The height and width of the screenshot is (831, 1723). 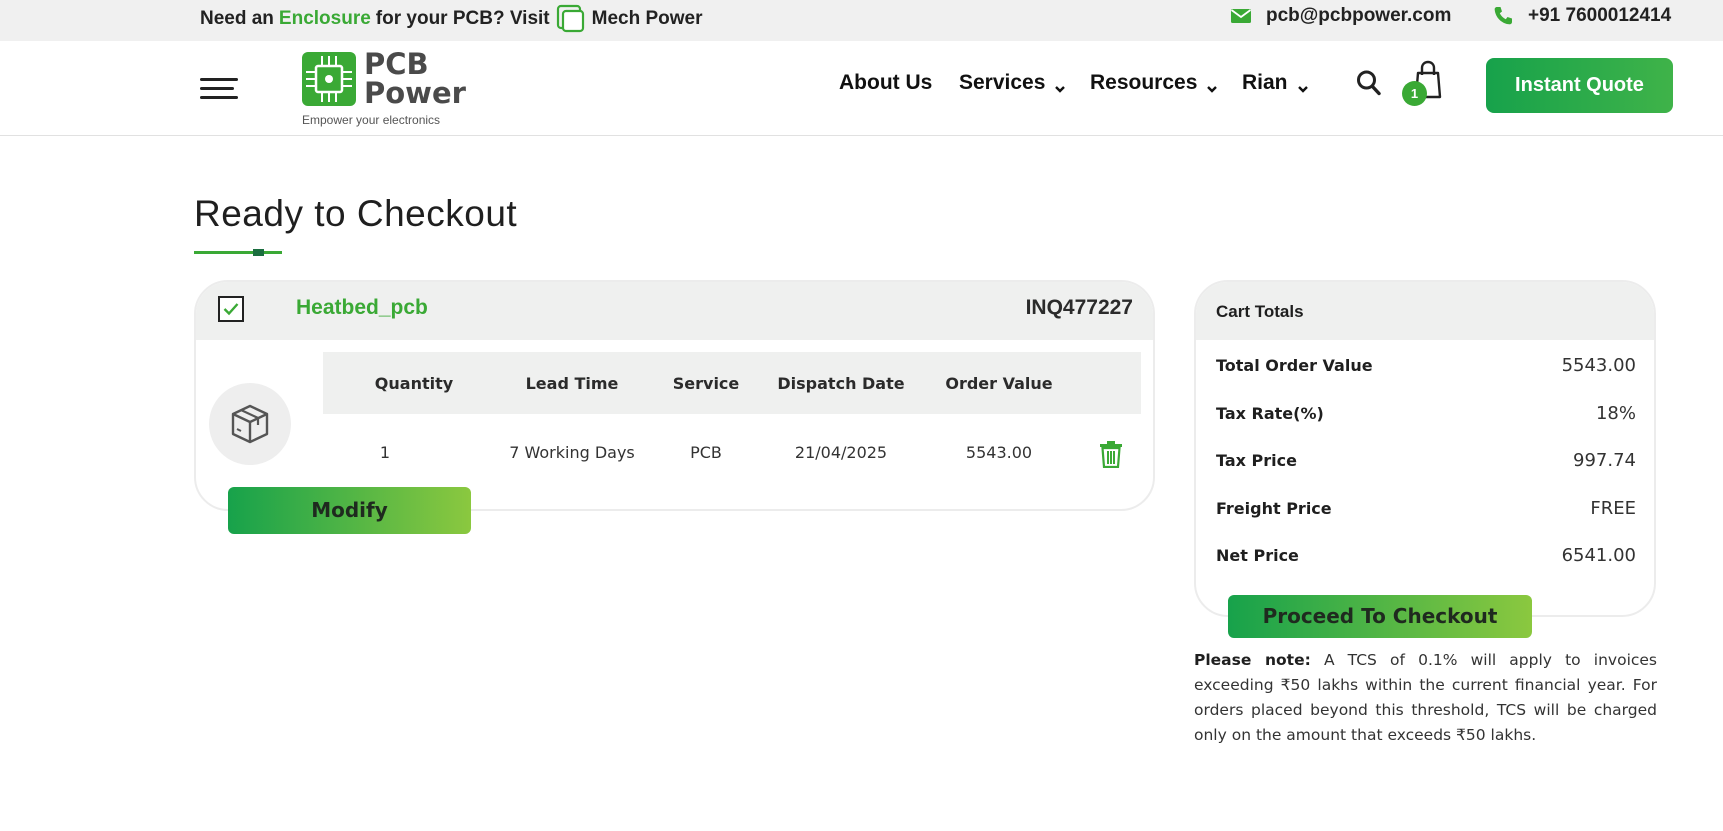 I want to click on cell-service: PCB, so click(x=706, y=452).